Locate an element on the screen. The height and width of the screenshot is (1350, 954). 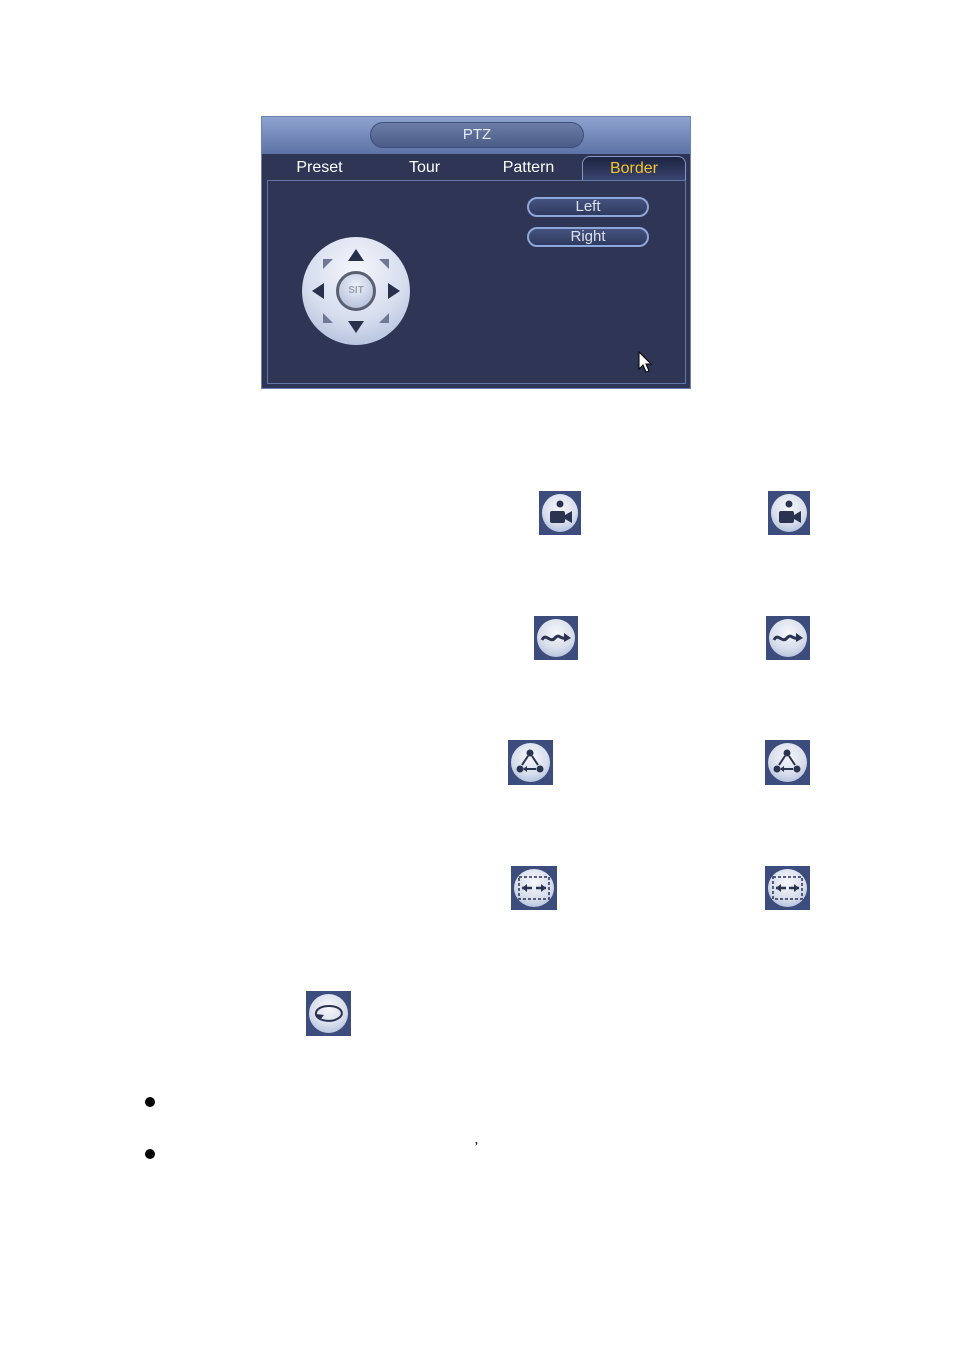
dialog-title: PTZ is located at coordinates (477, 135).